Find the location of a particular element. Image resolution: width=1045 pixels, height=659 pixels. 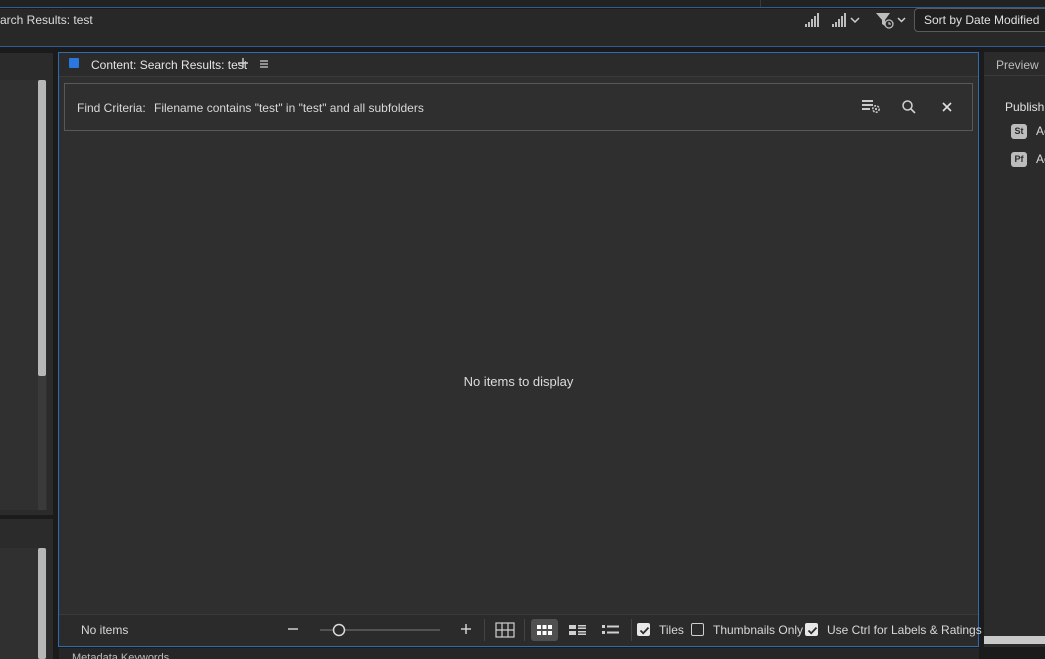

search-icon is located at coordinates (909, 107).